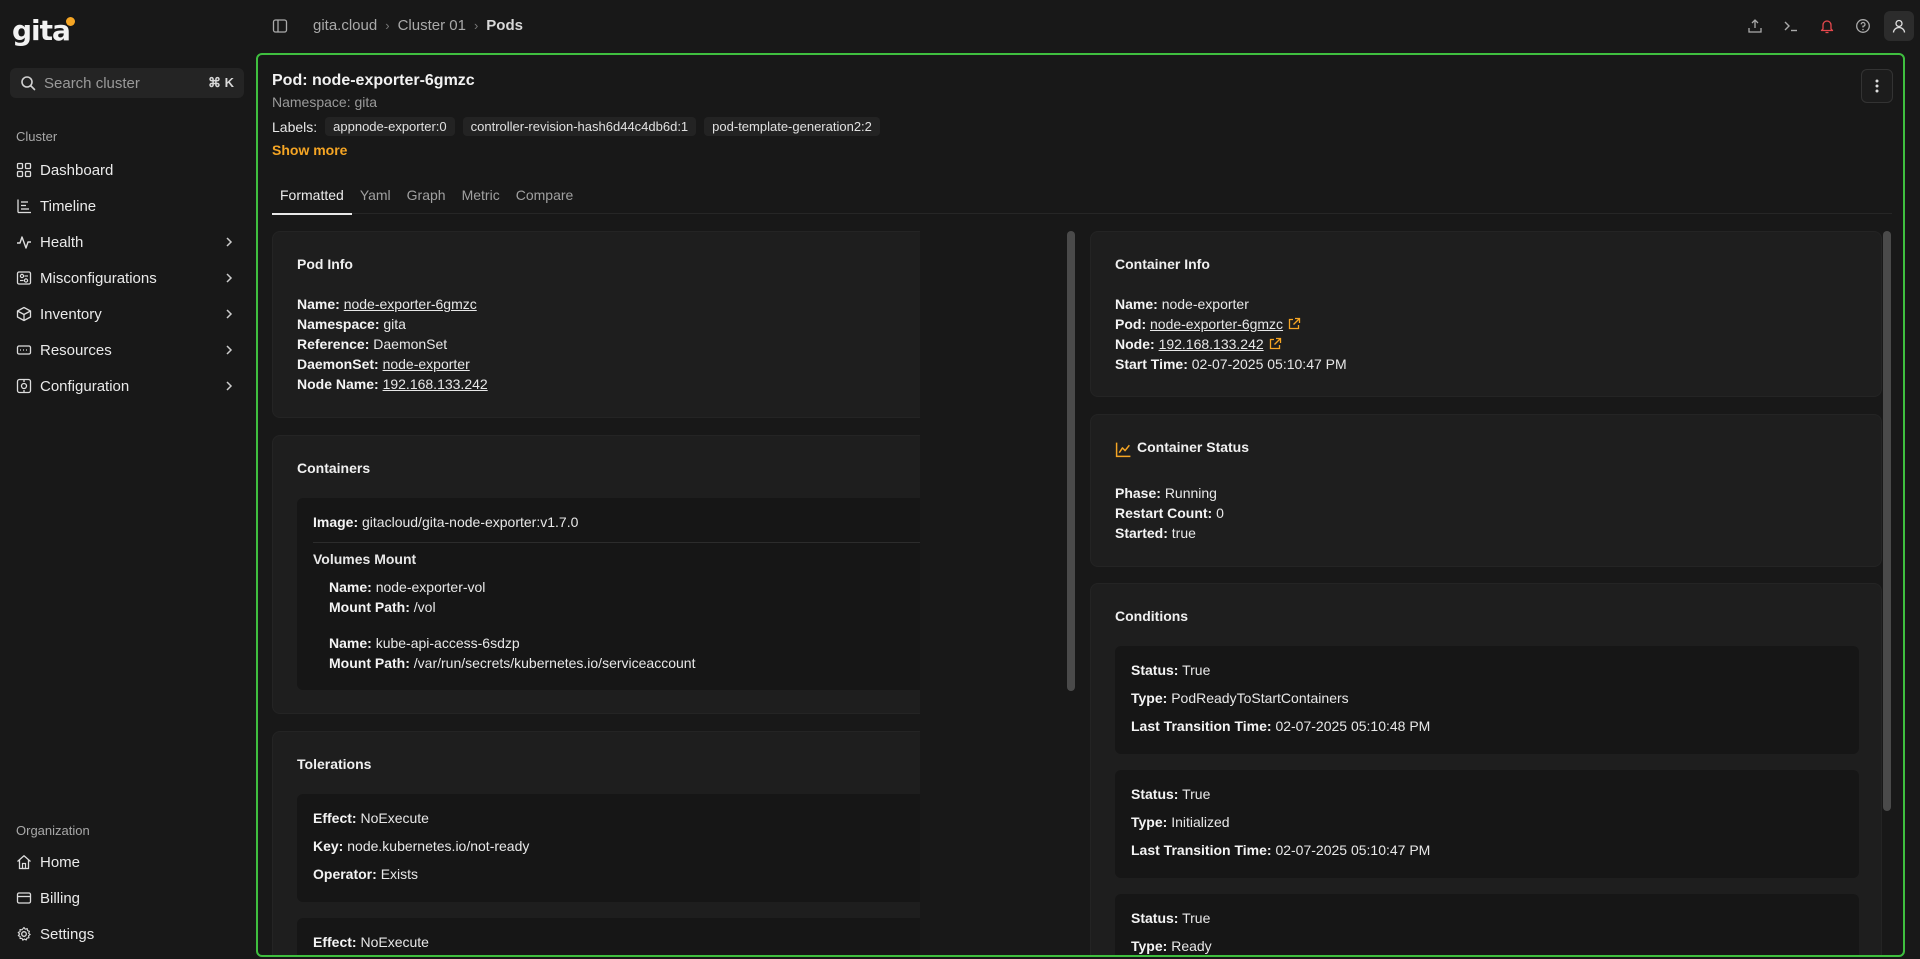  I want to click on sidebar-item-home: Home, so click(128, 862).